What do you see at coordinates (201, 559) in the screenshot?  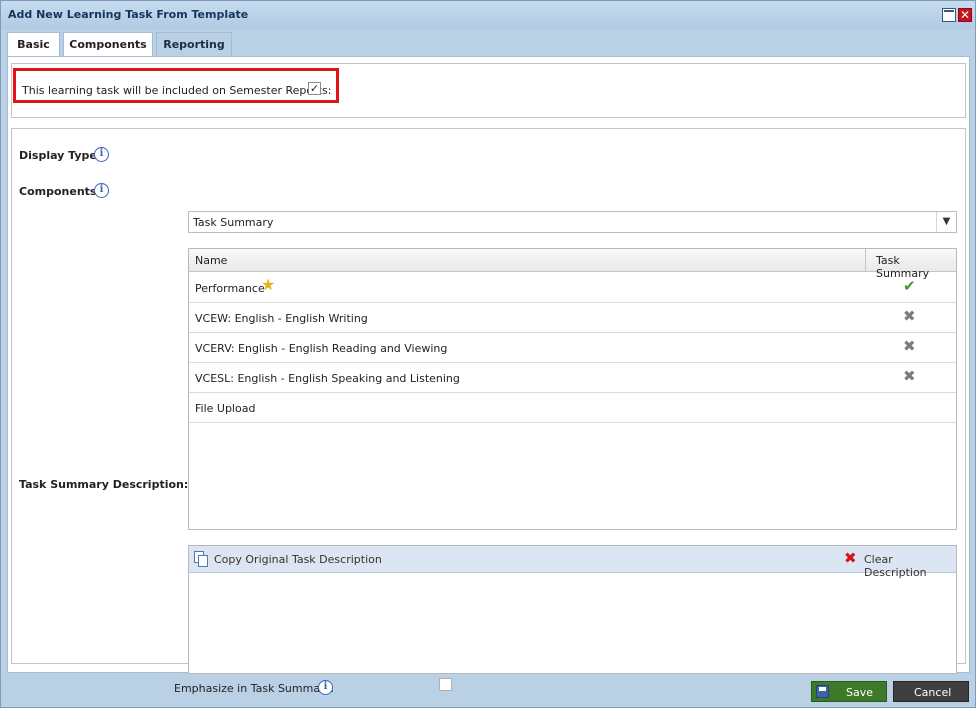 I see `copy-icon` at bounding box center [201, 559].